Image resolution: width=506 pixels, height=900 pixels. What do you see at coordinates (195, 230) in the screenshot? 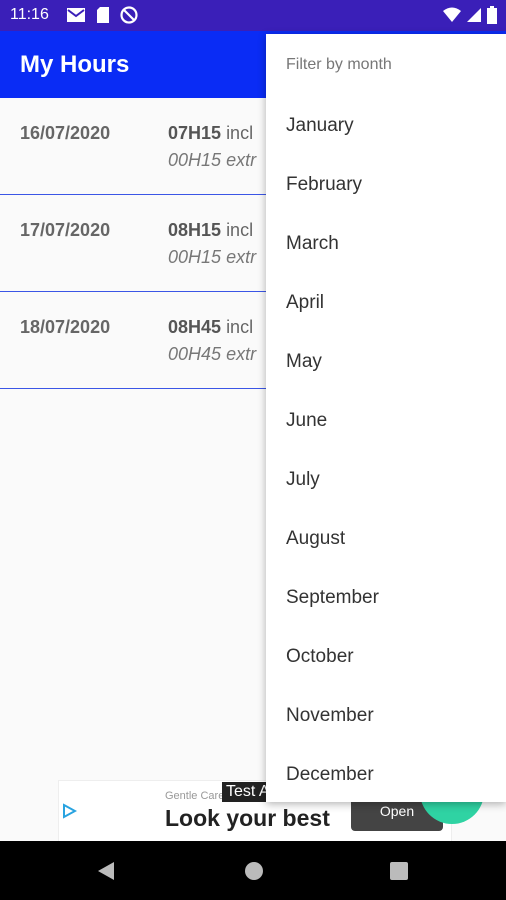
I see `hours-value: 08H15` at bounding box center [195, 230].